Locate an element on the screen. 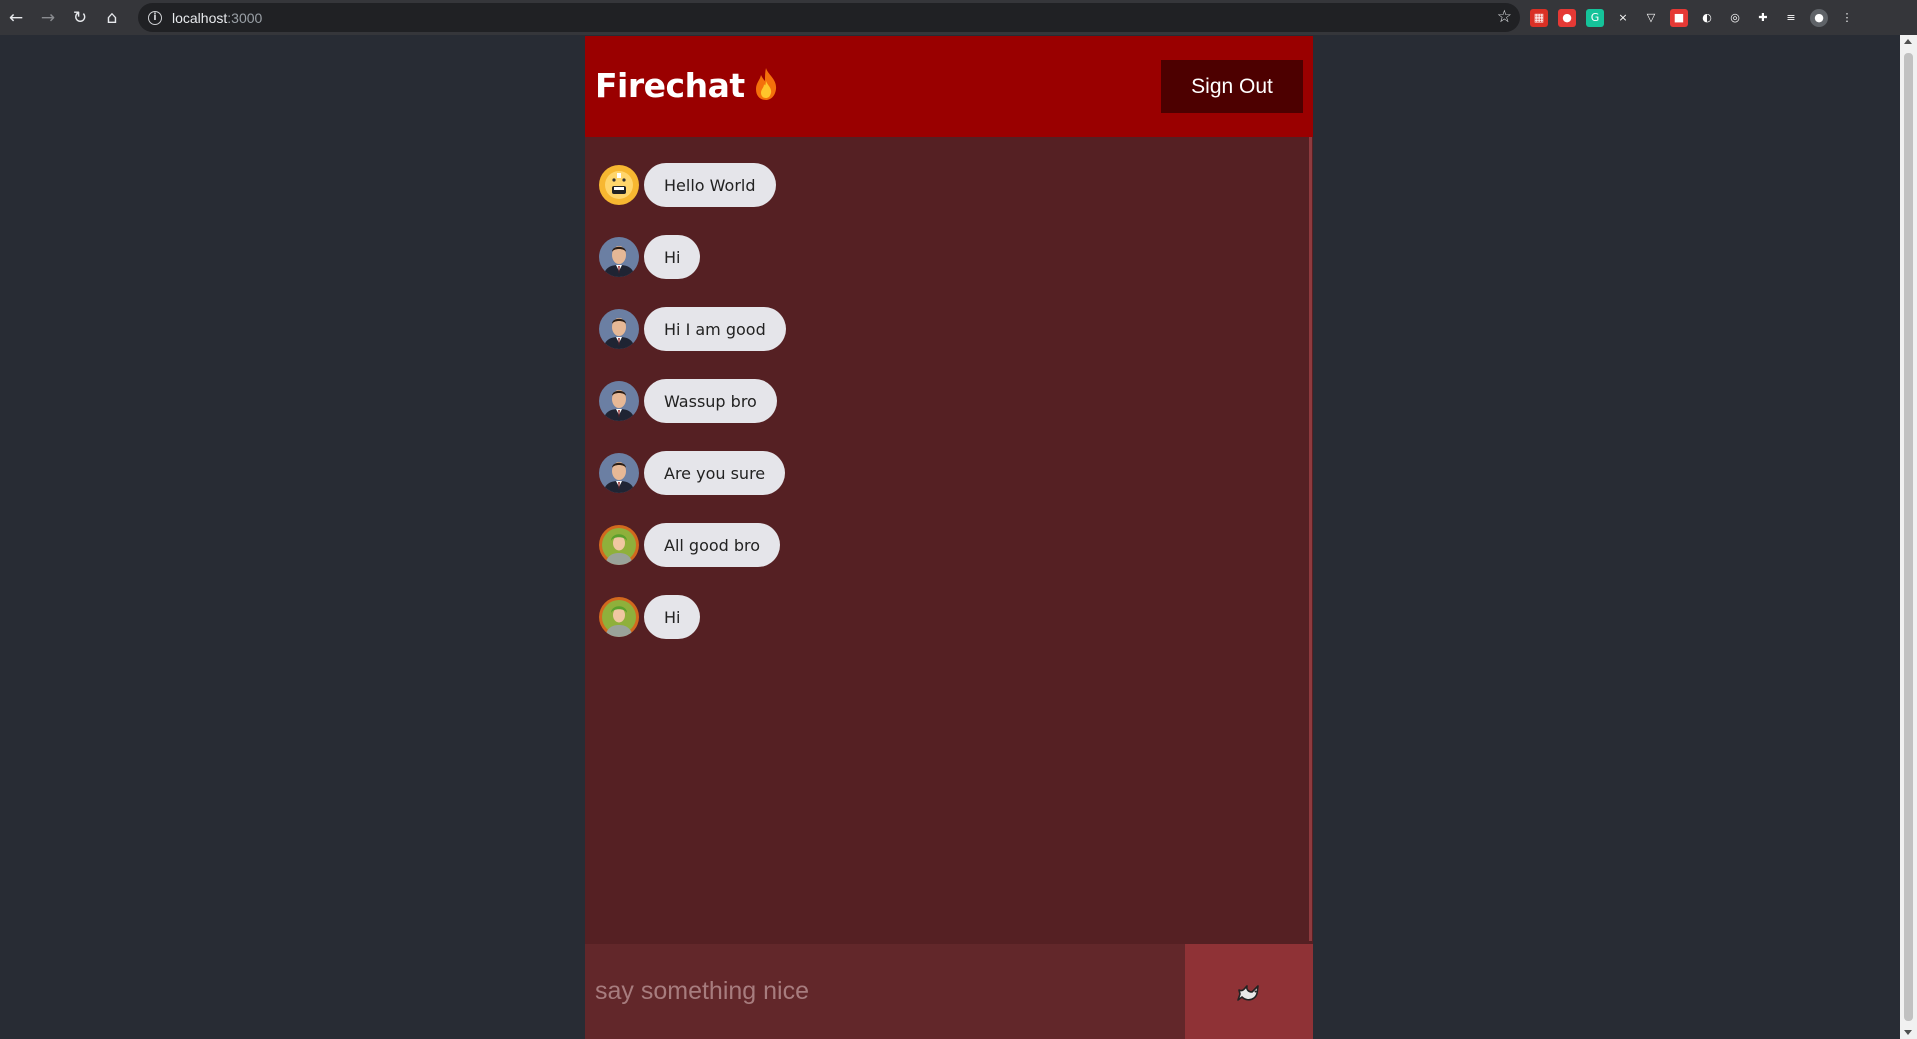 This screenshot has height=1039, width=1917. page-scrollbar is located at coordinates (1908, 537).